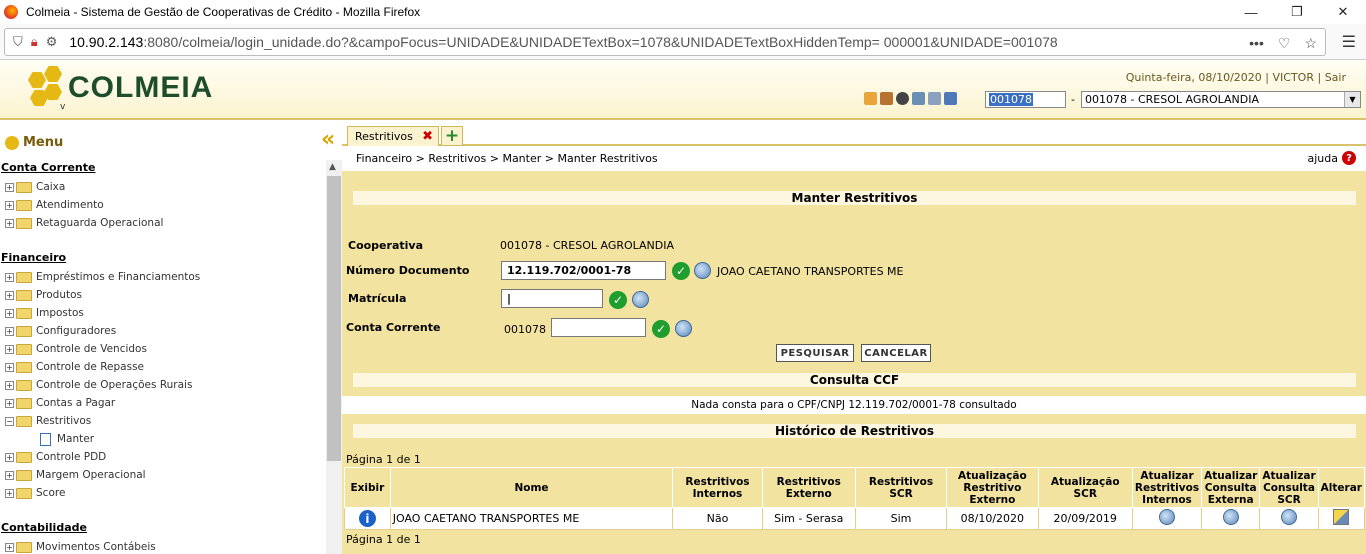 The width and height of the screenshot is (1366, 554). What do you see at coordinates (98, 385) in the screenshot?
I see `menu-item-rurais: + Controle de Operações Rurais` at bounding box center [98, 385].